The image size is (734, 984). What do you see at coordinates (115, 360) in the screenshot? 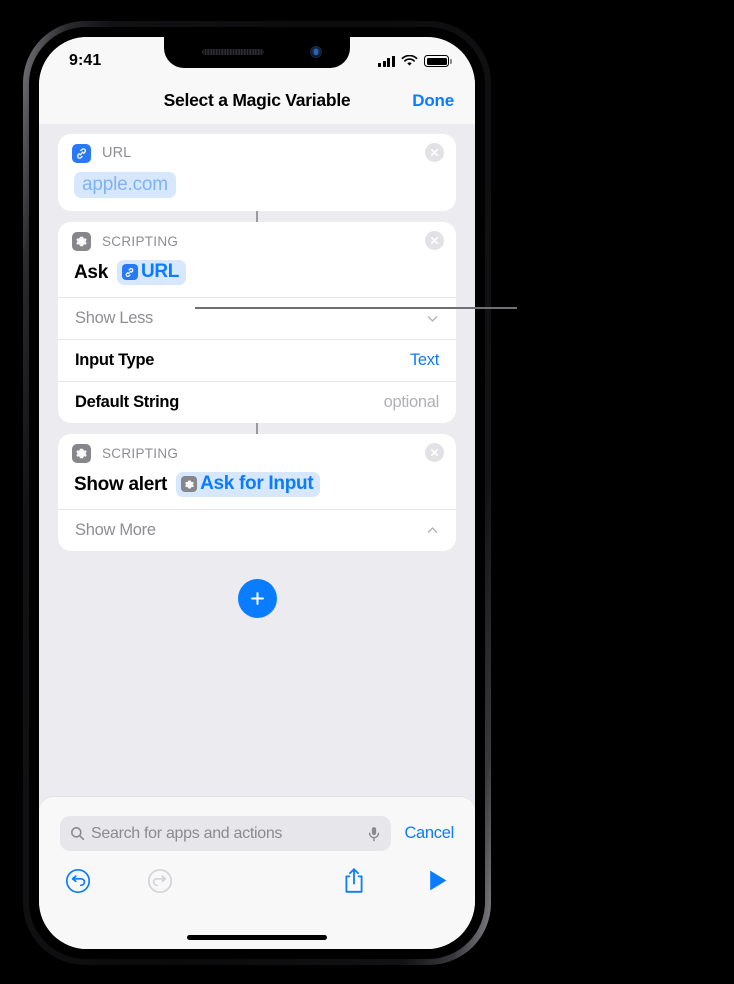
I see `row-label: Input Type` at bounding box center [115, 360].